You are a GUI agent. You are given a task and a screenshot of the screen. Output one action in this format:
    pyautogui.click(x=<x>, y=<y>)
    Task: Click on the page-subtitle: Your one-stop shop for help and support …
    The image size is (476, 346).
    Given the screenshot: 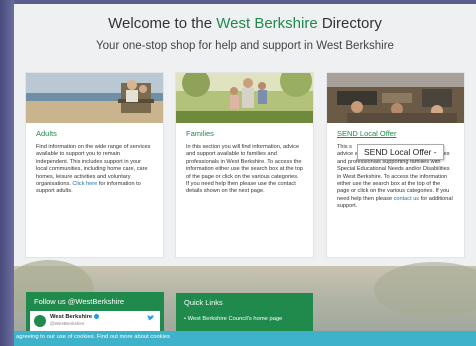 What is the action you would take?
    pyautogui.click(x=245, y=46)
    